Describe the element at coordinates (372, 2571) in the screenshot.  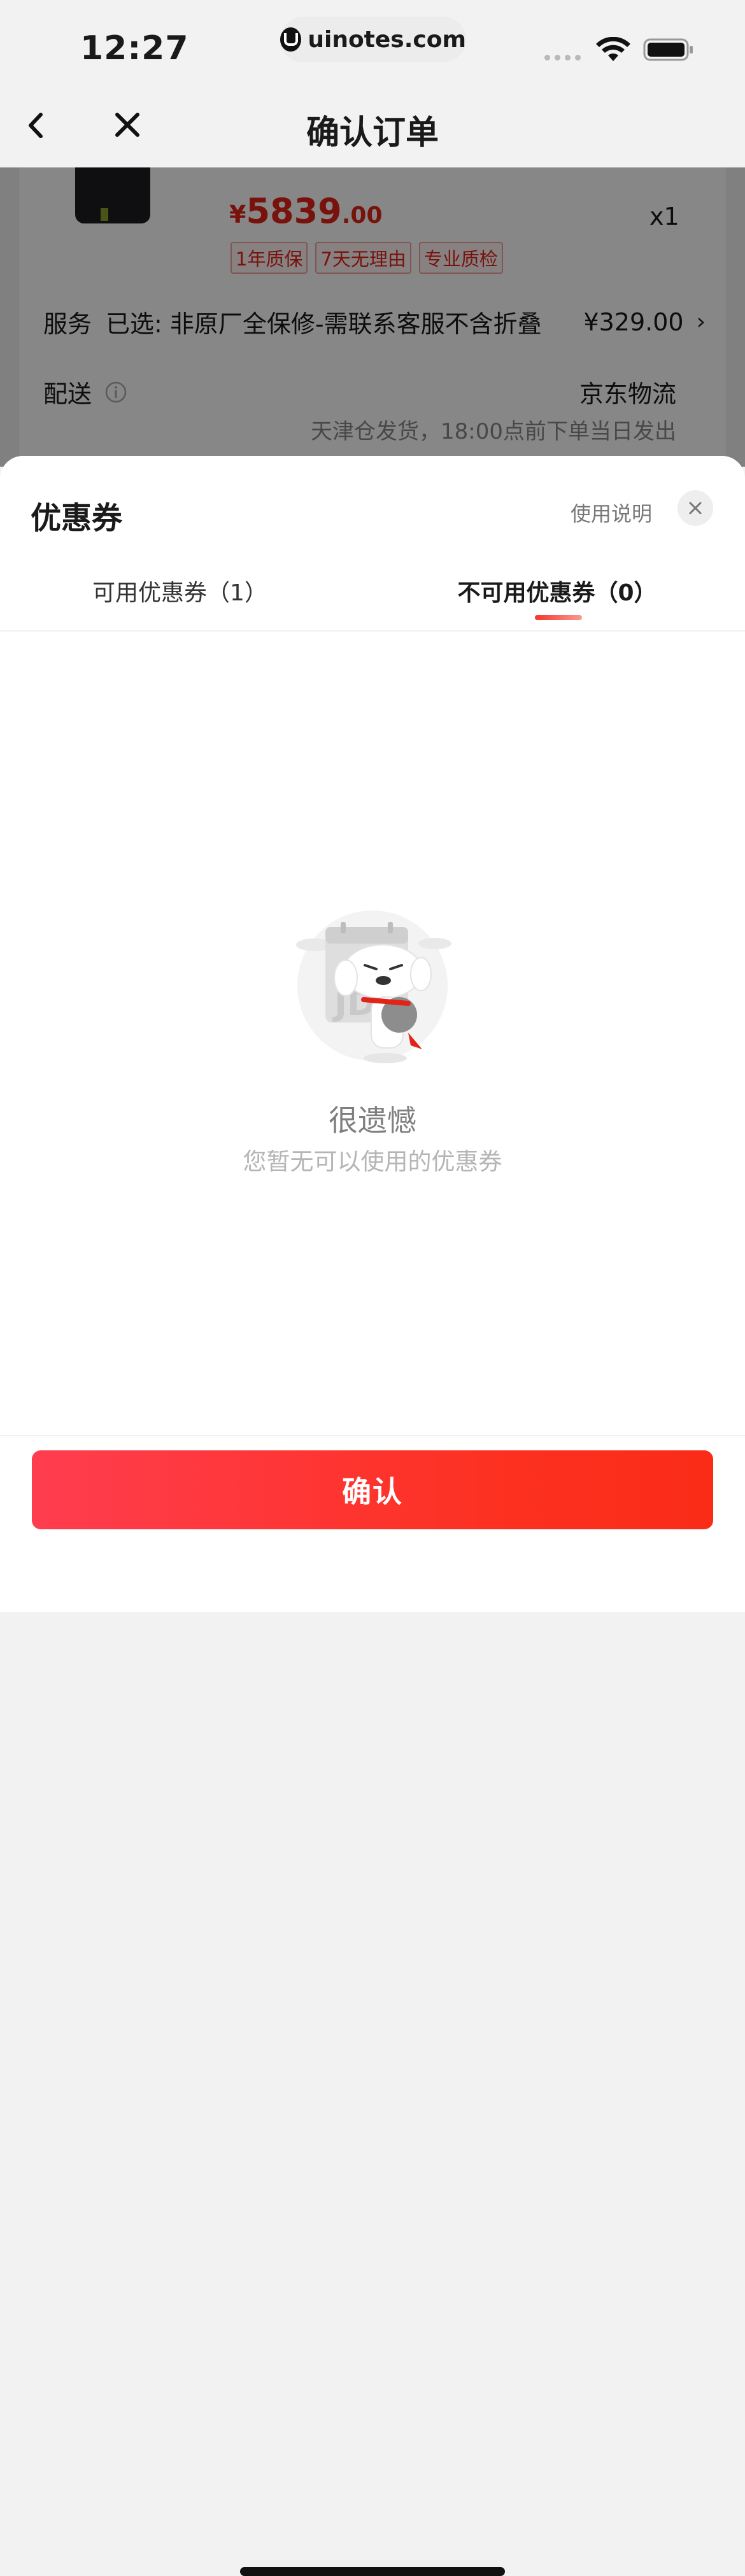
I see `home-indicator` at that location.